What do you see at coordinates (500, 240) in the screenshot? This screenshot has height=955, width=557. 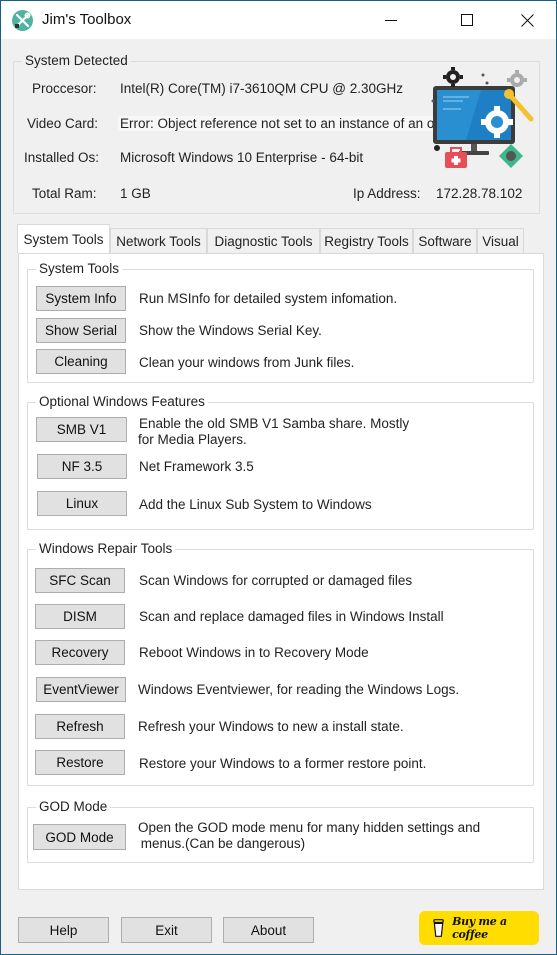 I see `tab-visual: Visual` at bounding box center [500, 240].